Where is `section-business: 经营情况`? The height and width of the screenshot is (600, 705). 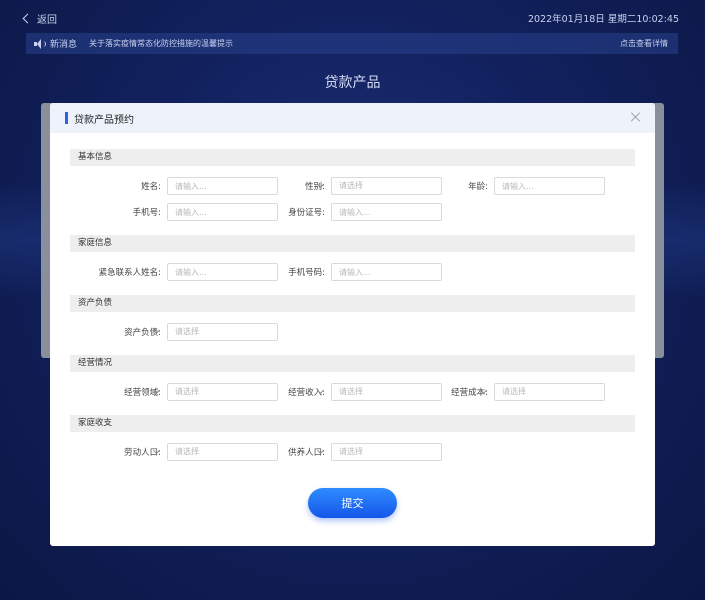
section-business: 经营情况 is located at coordinates (352, 363).